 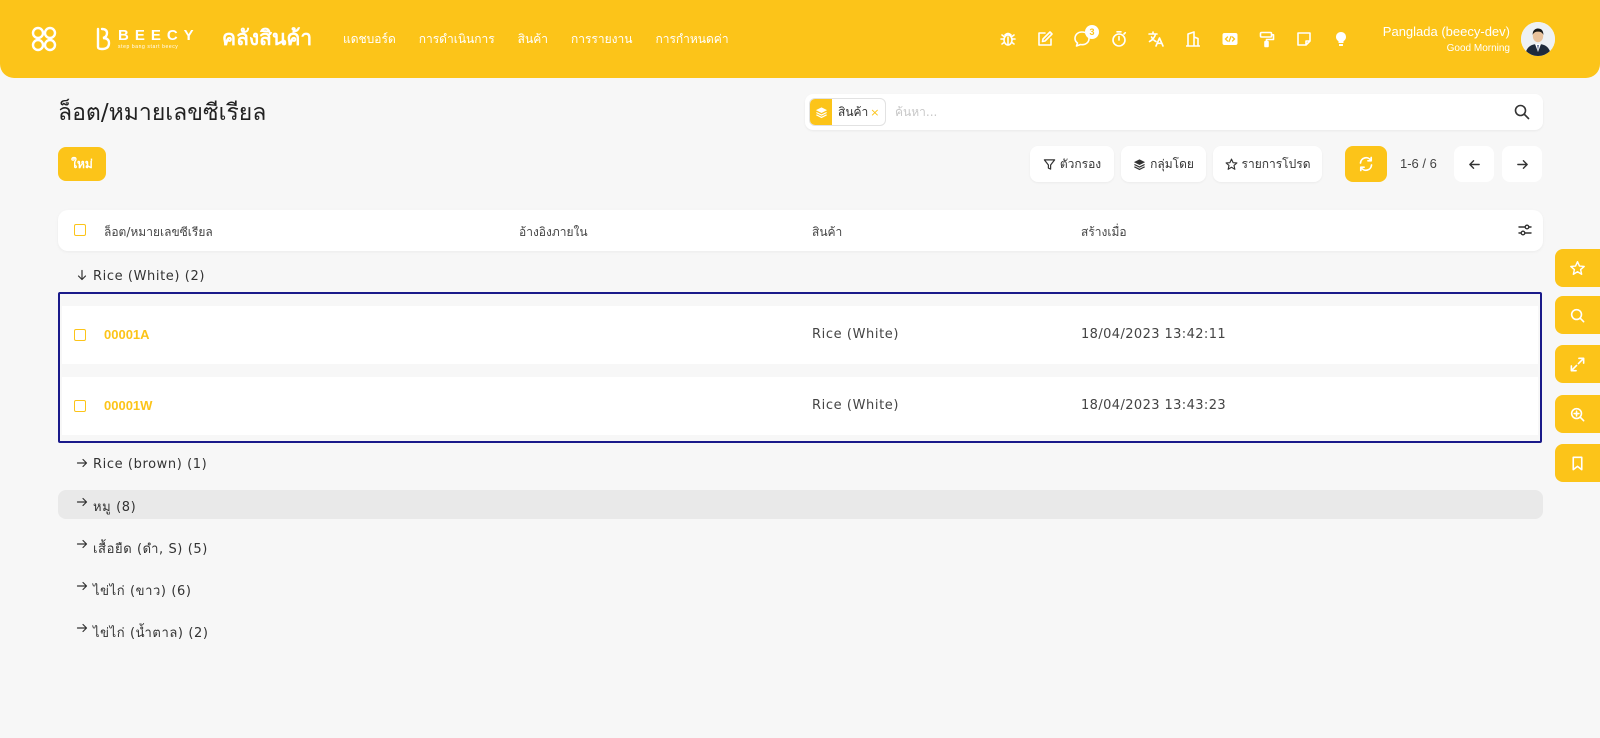 I want to click on search-facet-label: สินค้า, so click(x=853, y=111).